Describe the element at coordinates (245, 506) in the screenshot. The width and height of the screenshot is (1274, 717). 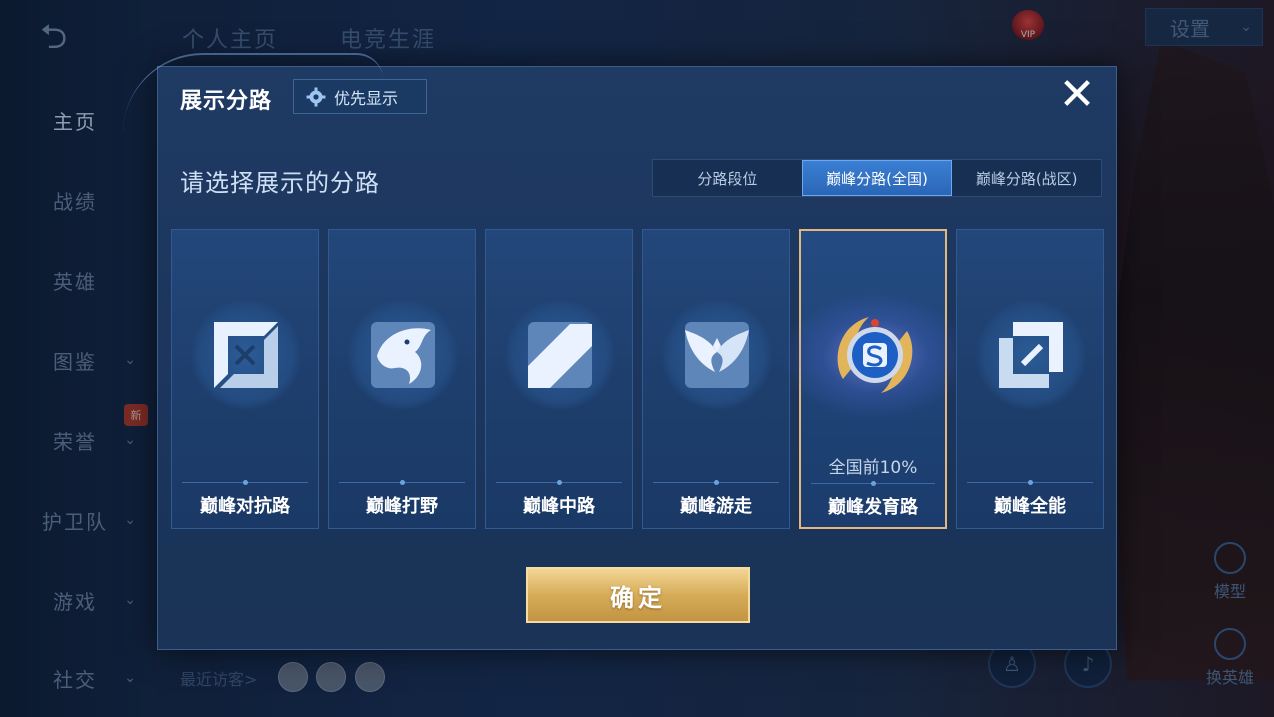
I see `lane-card-label: 巅峰对抗路` at that location.